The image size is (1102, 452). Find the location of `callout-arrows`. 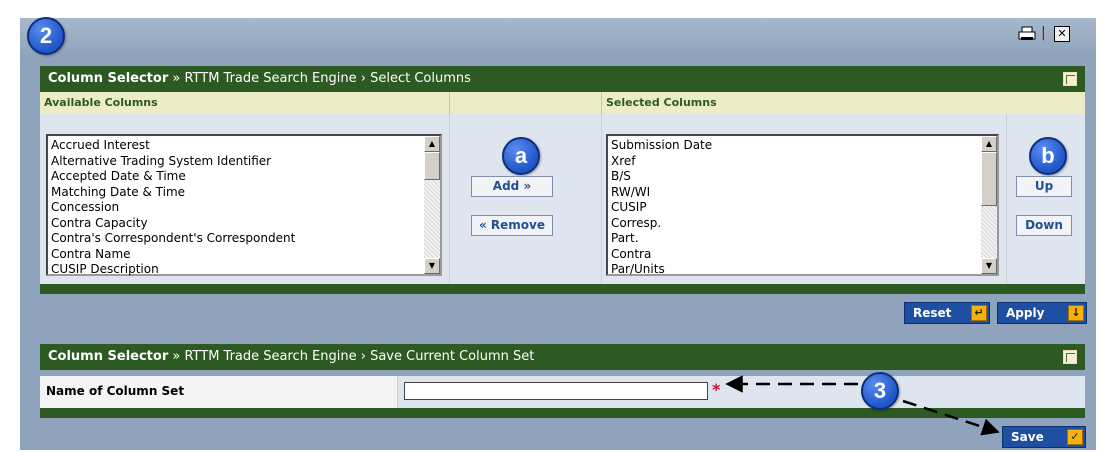

callout-arrows is located at coordinates (862, 405).